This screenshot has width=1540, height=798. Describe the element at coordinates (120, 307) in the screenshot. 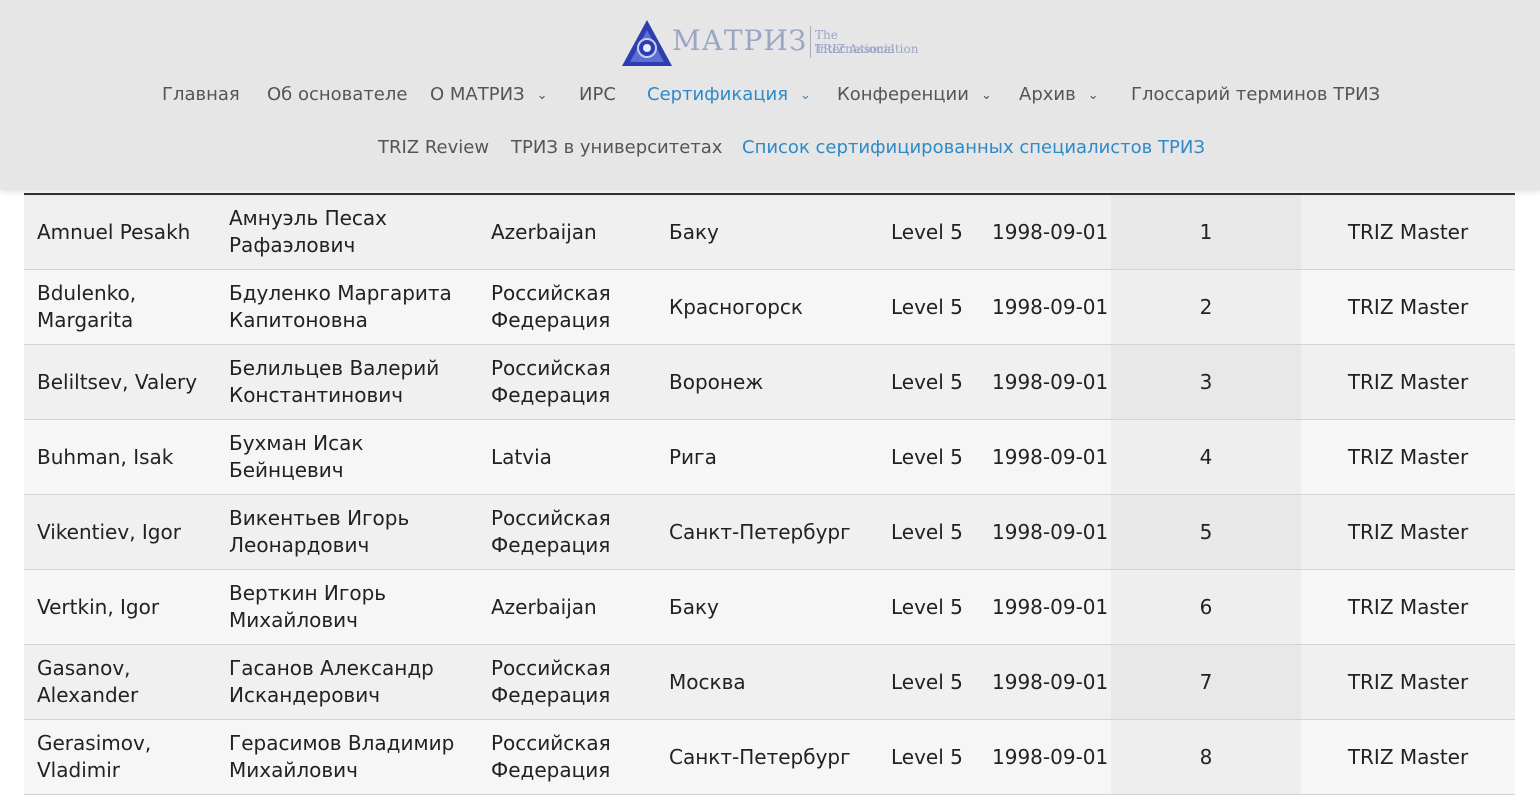

I see `cell-name-en: Bdulenko, Margarita` at that location.